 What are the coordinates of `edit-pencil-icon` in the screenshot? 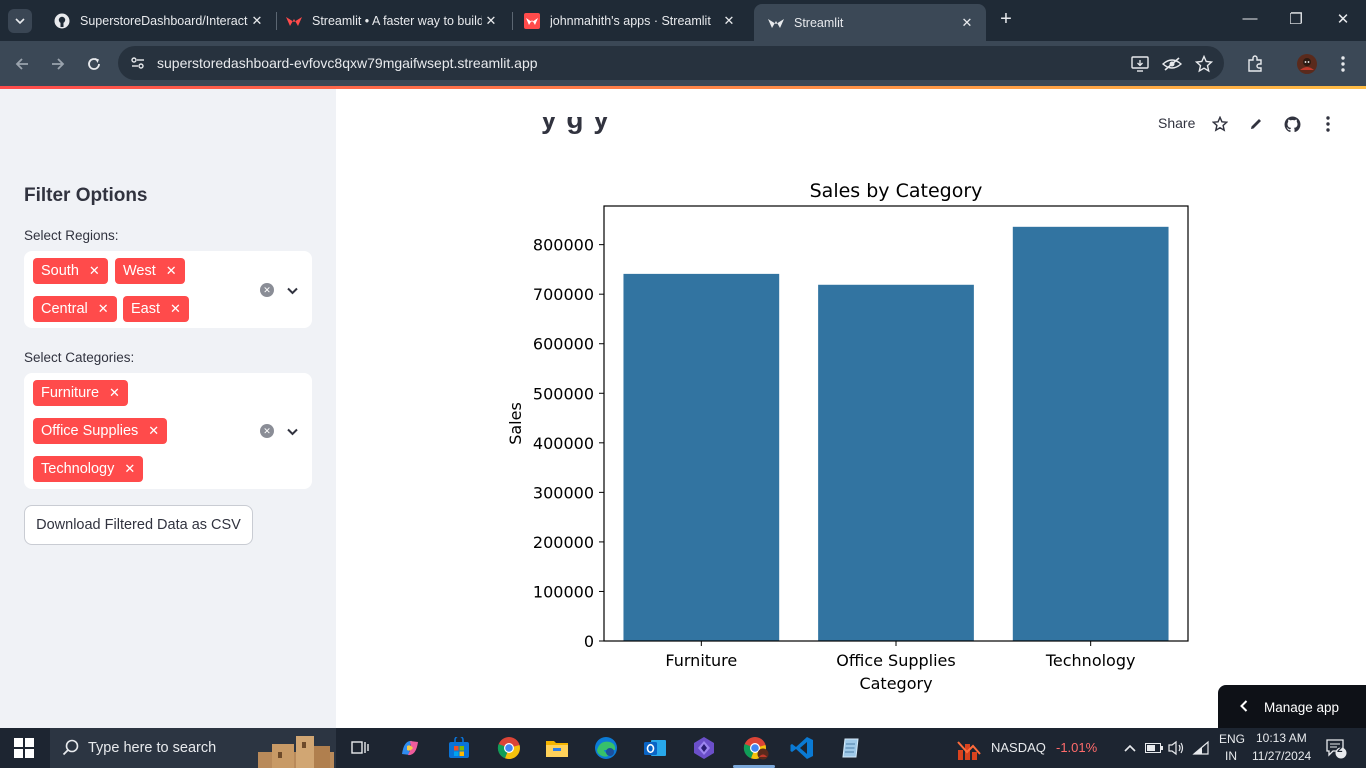 It's located at (1256, 124).